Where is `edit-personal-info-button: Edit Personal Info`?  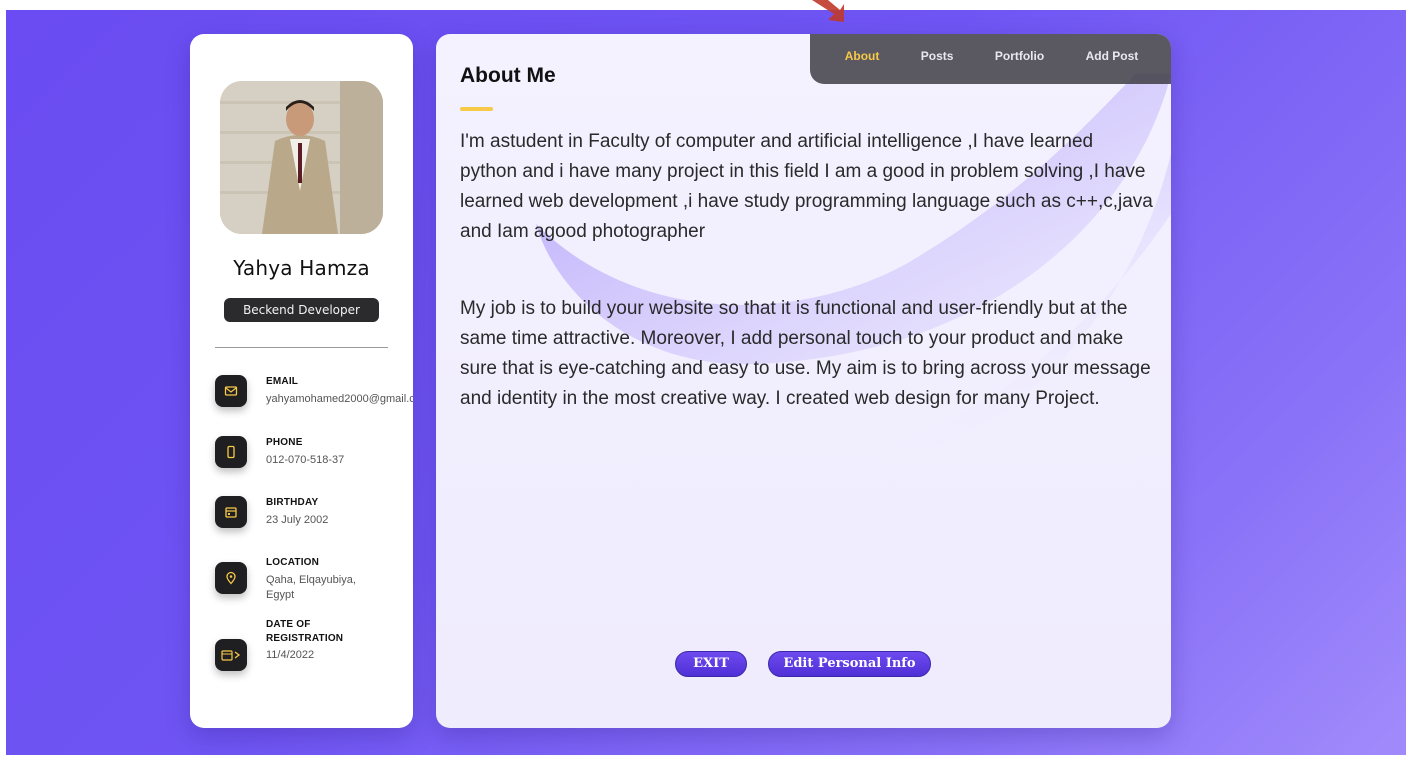 edit-personal-info-button: Edit Personal Info is located at coordinates (849, 664).